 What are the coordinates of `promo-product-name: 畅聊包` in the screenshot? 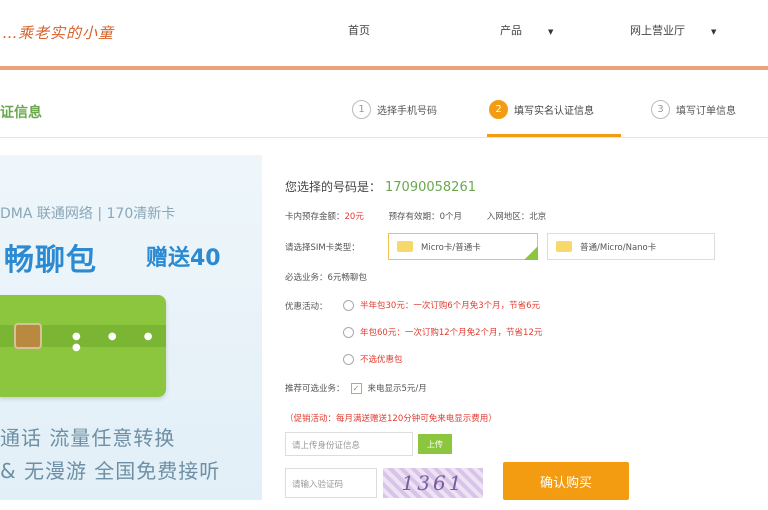 It's located at (50, 260).